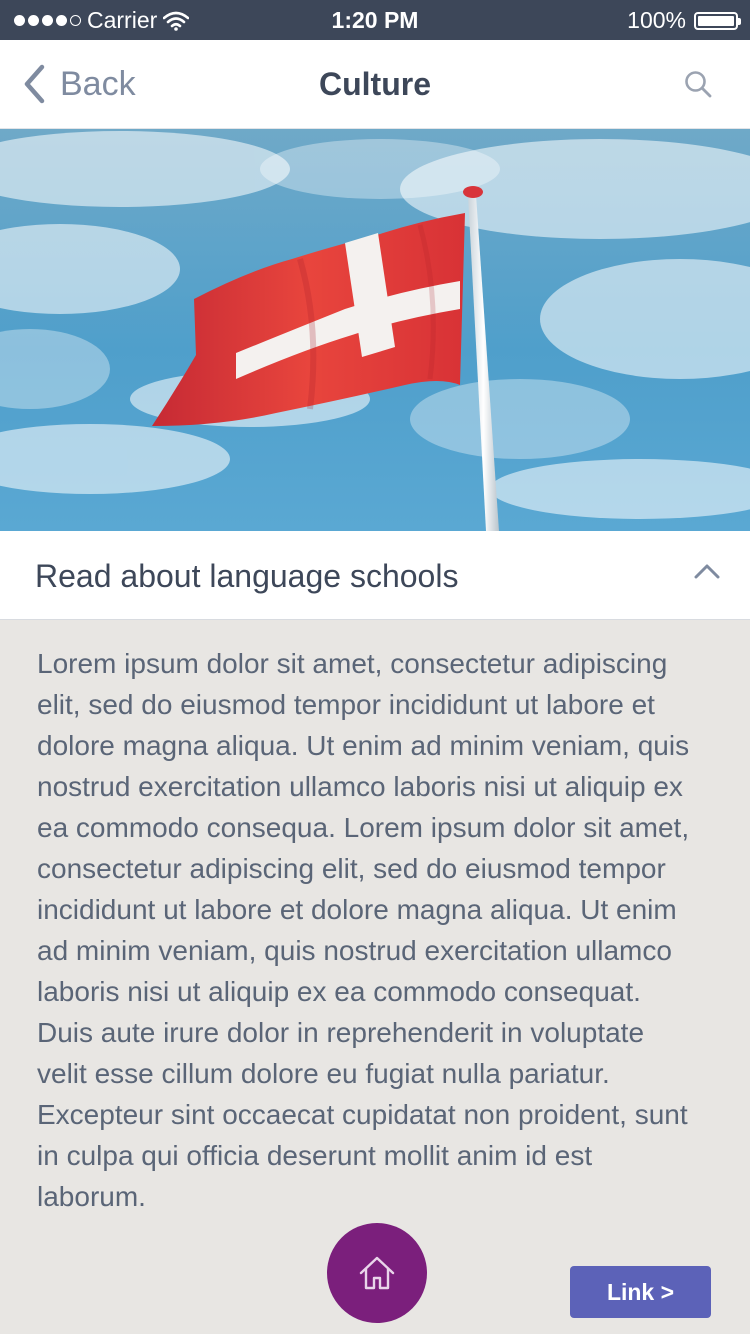 This screenshot has width=750, height=1334. Describe the element at coordinates (717, 20) in the screenshot. I see `battery-icon` at that location.